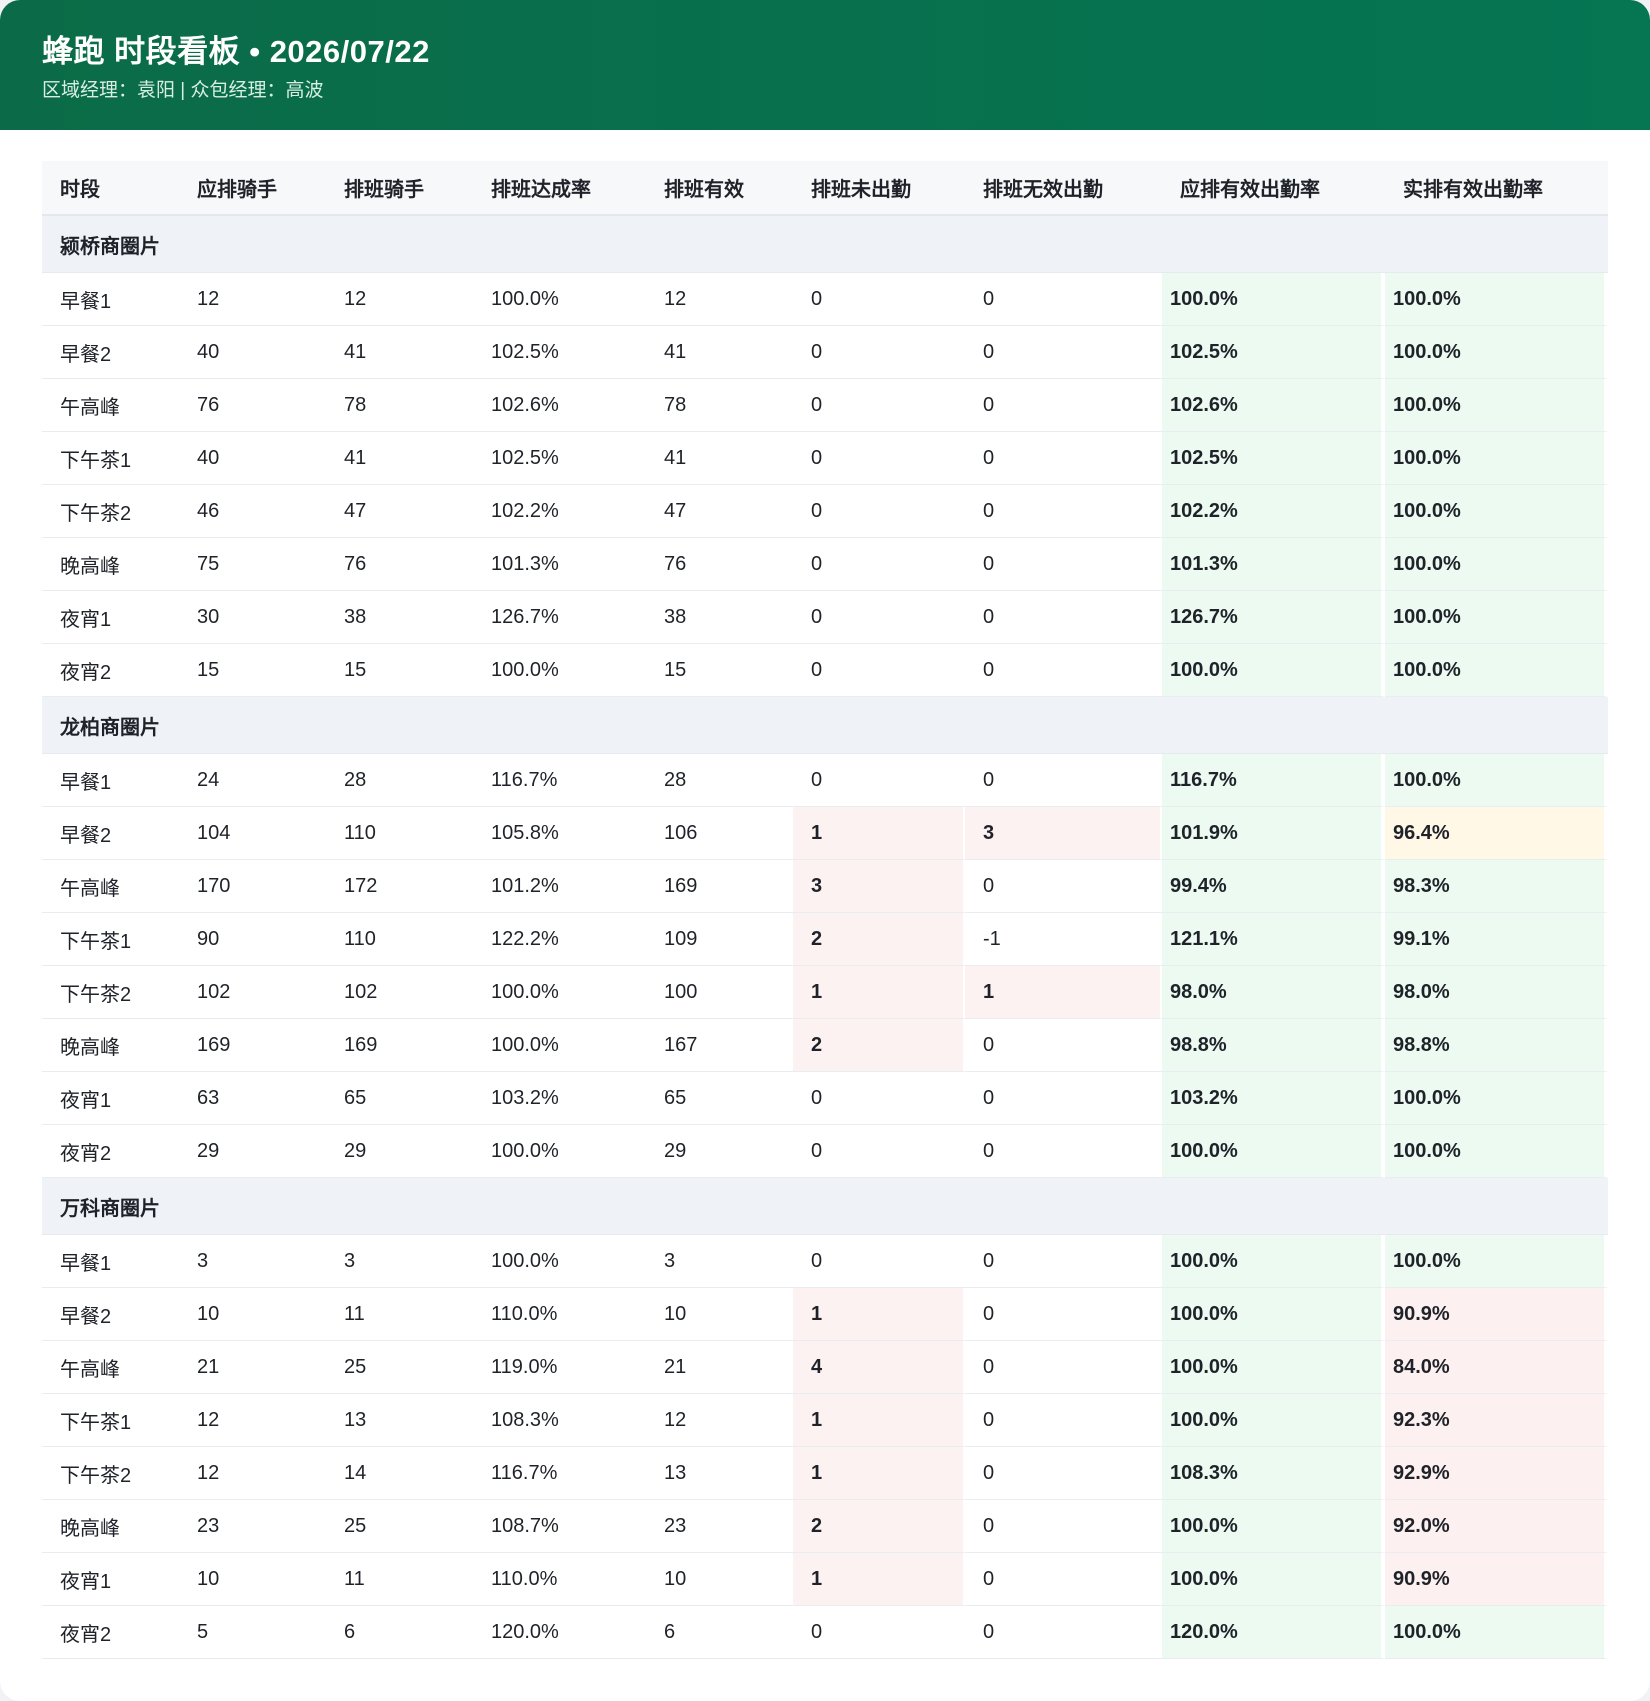 This screenshot has width=1650, height=1701. I want to click on table-row: 晚高峰 169 169 100.0% 167 2 0 98.8% 98.8%, so click(825, 1045).